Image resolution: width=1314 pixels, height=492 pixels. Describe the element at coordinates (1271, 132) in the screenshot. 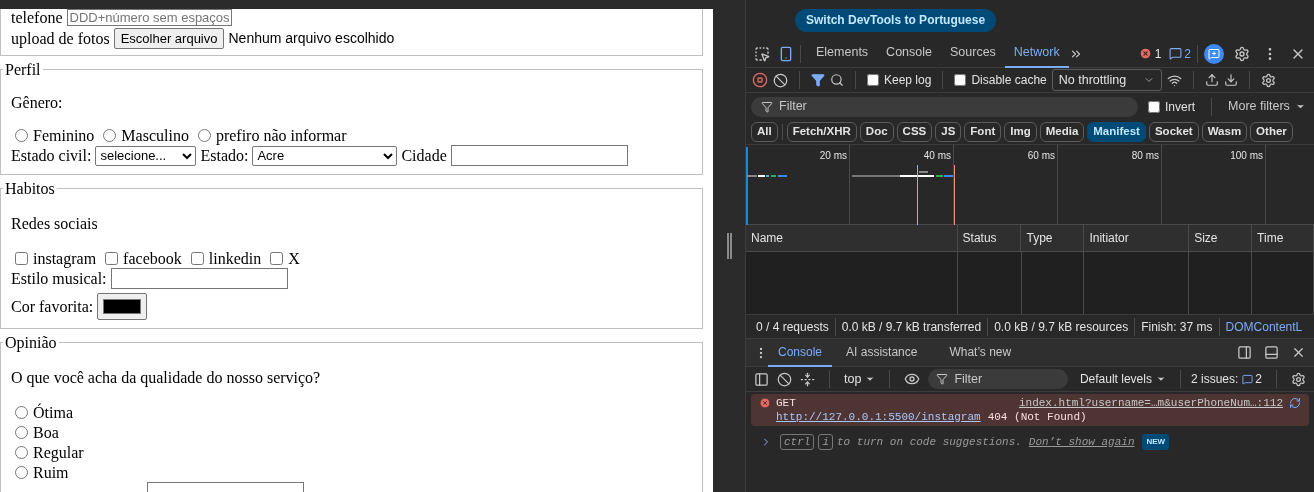

I see `type-filter-chip: Other` at that location.